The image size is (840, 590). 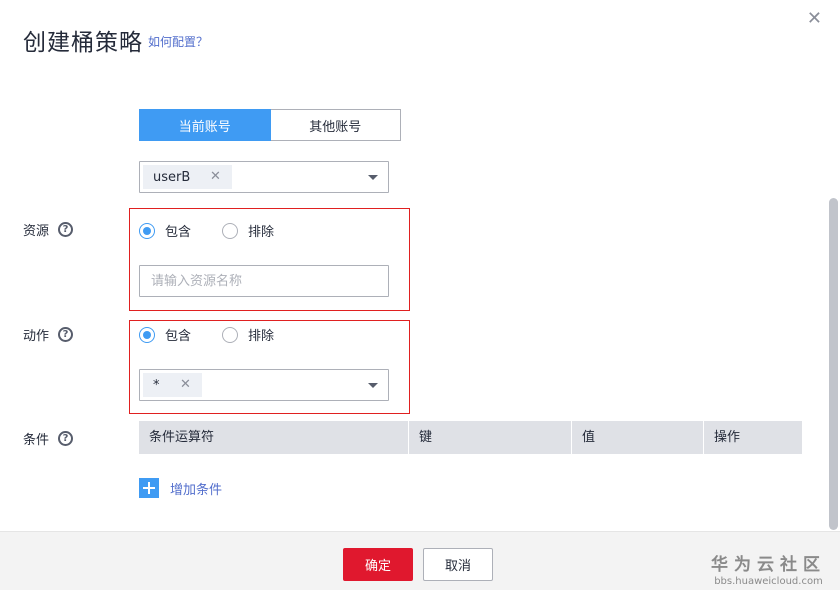 I want to click on confirm-button: 确定, so click(x=378, y=564).